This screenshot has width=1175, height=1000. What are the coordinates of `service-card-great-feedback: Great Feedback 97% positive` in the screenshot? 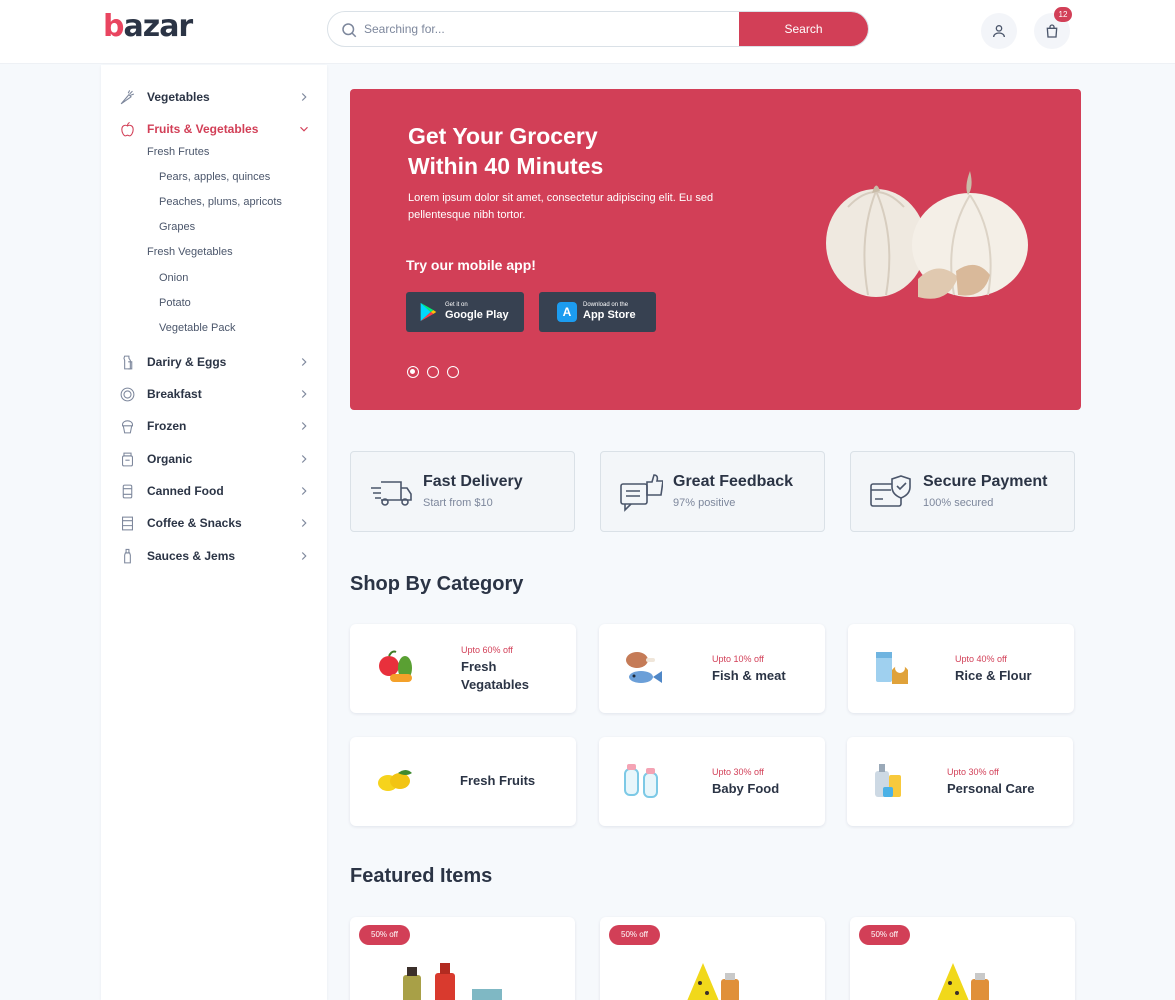 It's located at (712, 491).